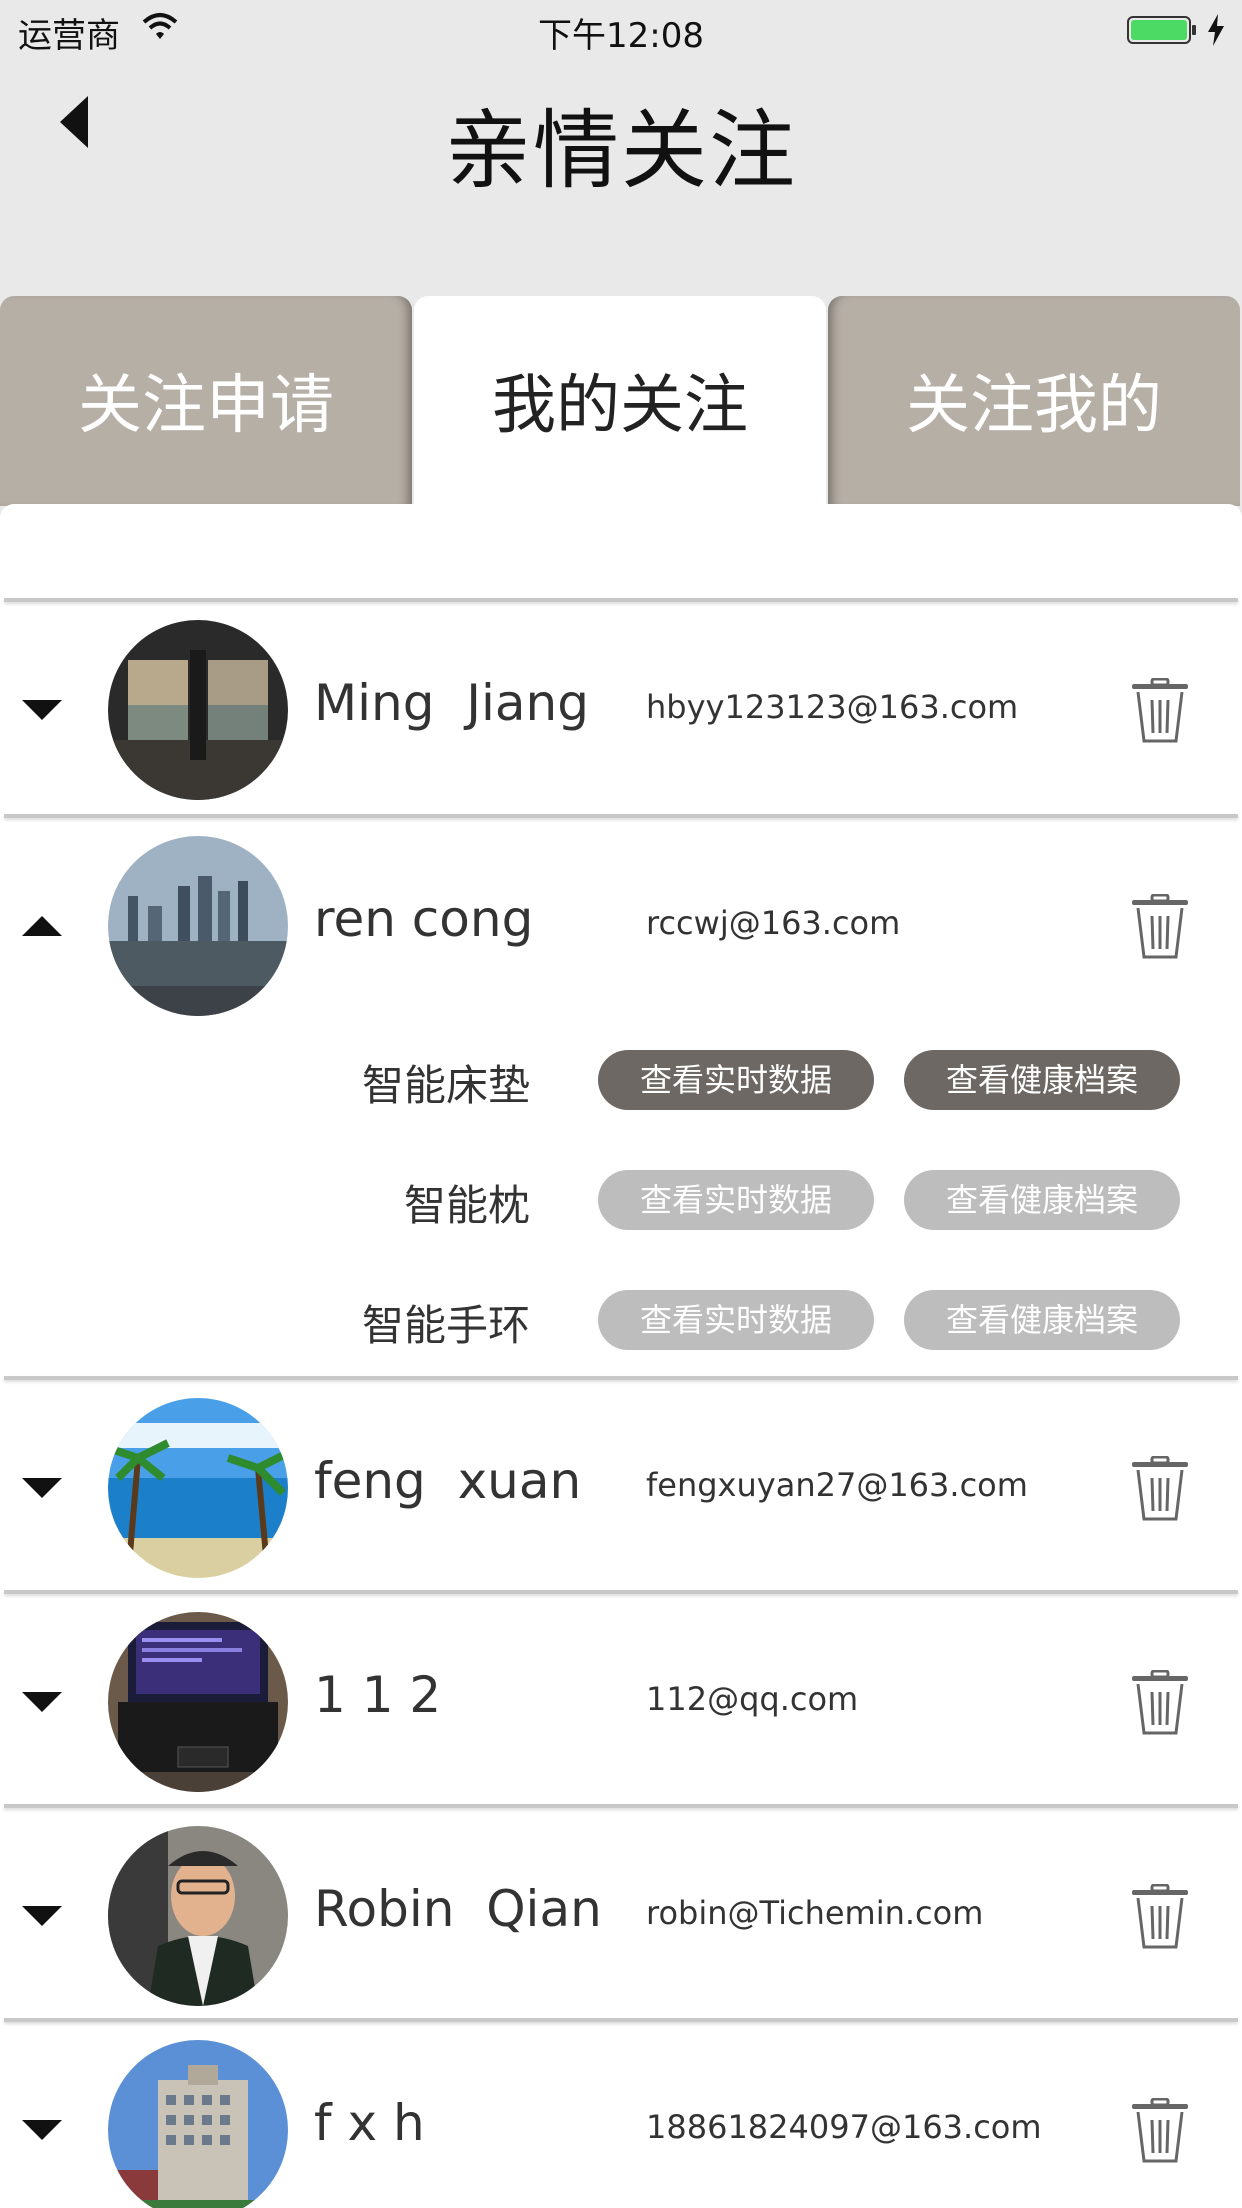 The width and height of the screenshot is (1242, 2208). Describe the element at coordinates (424, 919) in the screenshot. I see `contact-name: ren cong` at that location.